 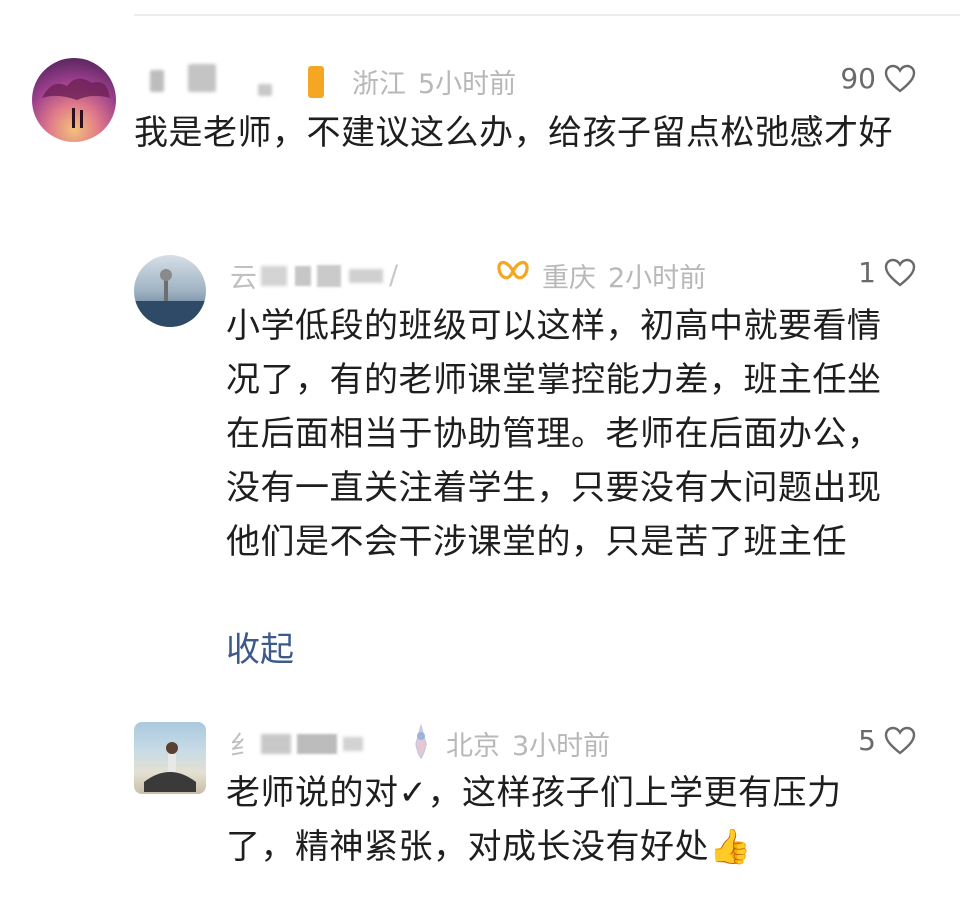 What do you see at coordinates (569, 278) in the screenshot?
I see `comment-2-location: 重庆` at bounding box center [569, 278].